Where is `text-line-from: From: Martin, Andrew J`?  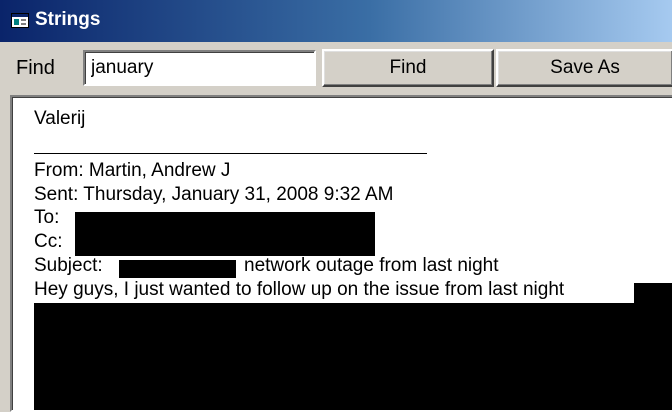
text-line-from: From: Martin, Andrew J is located at coordinates (132, 170).